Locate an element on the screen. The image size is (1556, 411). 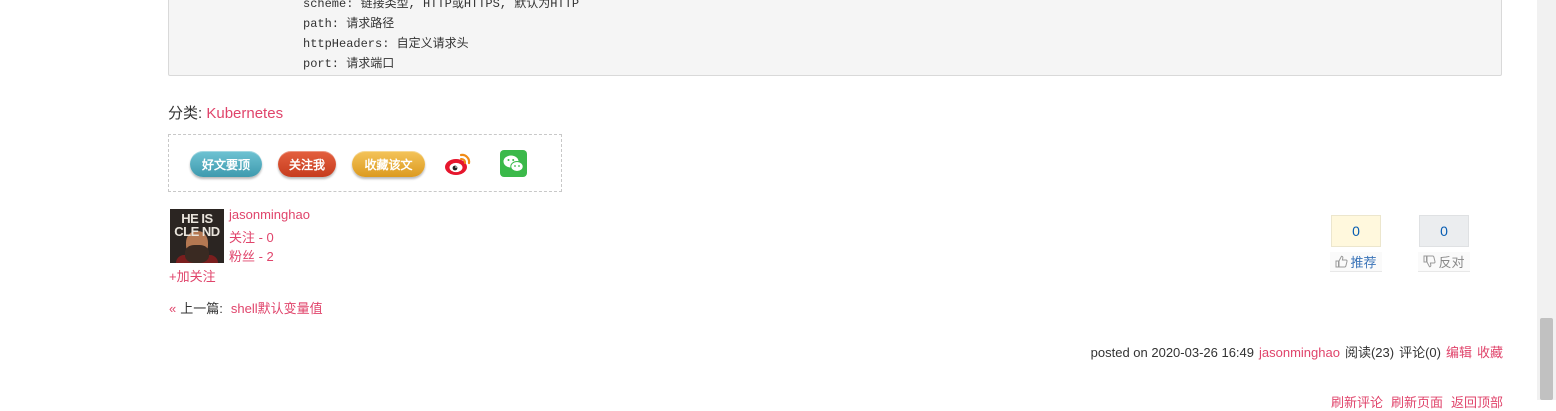
wechat-icon is located at coordinates (513, 163).